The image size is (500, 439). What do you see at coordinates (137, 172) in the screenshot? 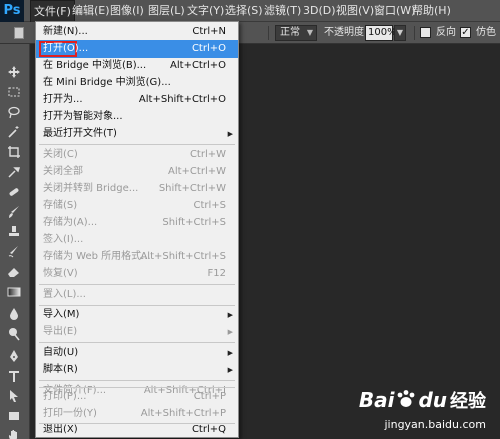
I see `menu-item-close-all: 关闭全部 Alt+Ctrl+W` at bounding box center [137, 172].